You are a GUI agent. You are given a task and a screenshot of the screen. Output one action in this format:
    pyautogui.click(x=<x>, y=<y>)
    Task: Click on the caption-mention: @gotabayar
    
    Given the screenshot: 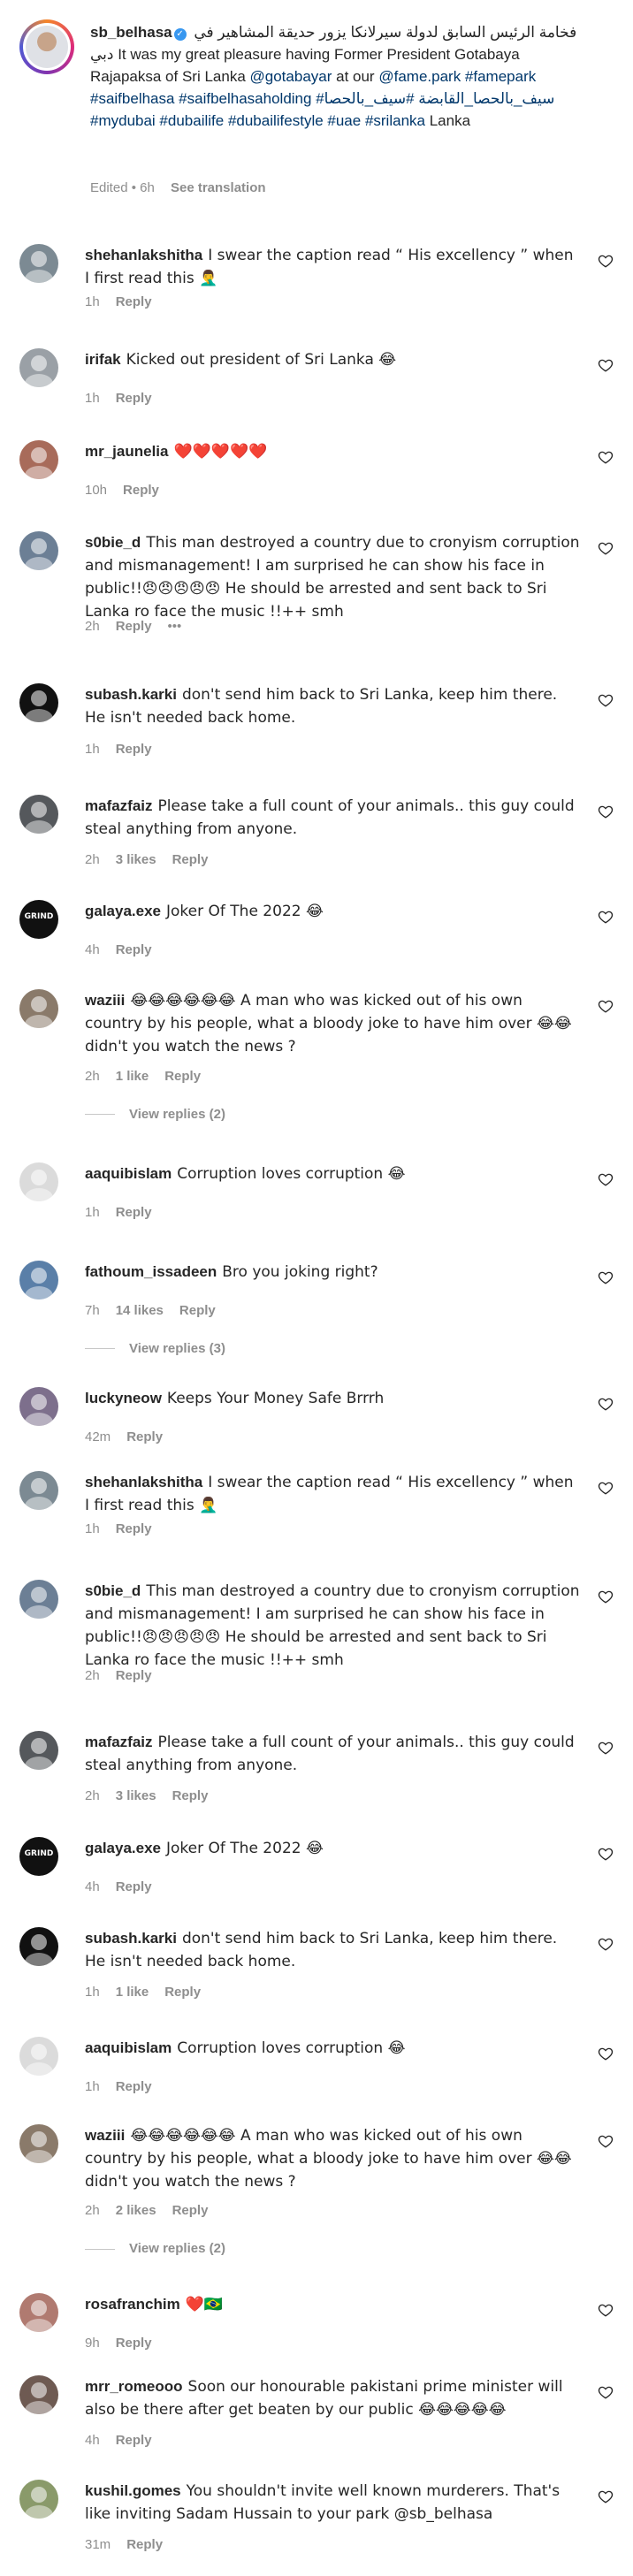 What is the action you would take?
    pyautogui.click(x=291, y=76)
    